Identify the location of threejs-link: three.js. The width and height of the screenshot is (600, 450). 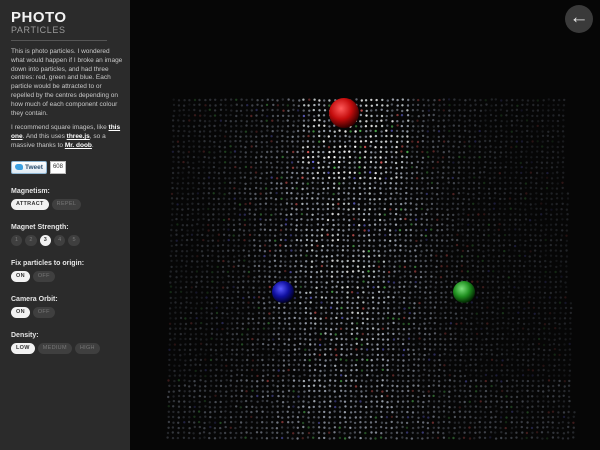
(78, 136).